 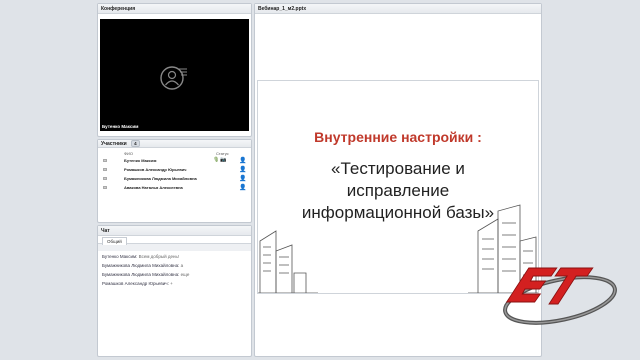 I want to click on message-text: а, so click(x=182, y=265).